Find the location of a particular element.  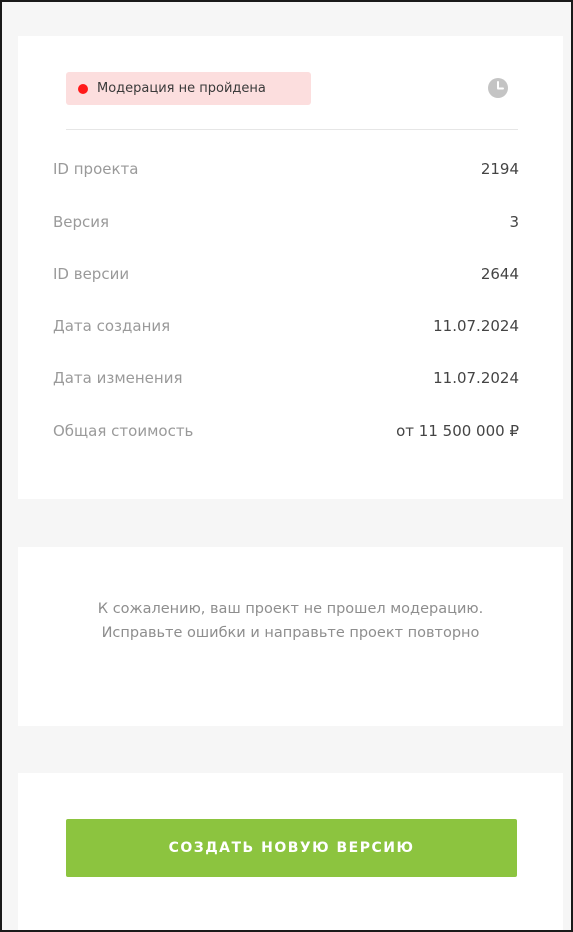

detail-row-created-date: Дата создания 11.07.2024 is located at coordinates (286, 326).